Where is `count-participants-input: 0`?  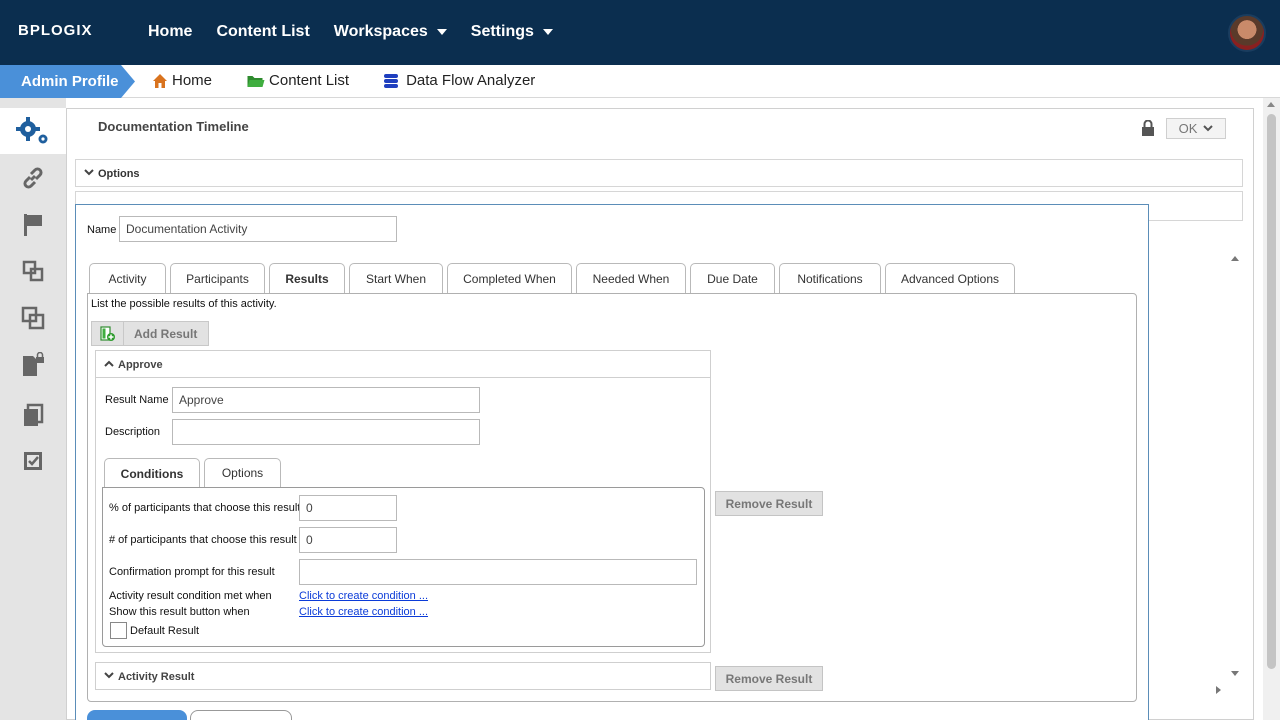
count-participants-input: 0 is located at coordinates (348, 540).